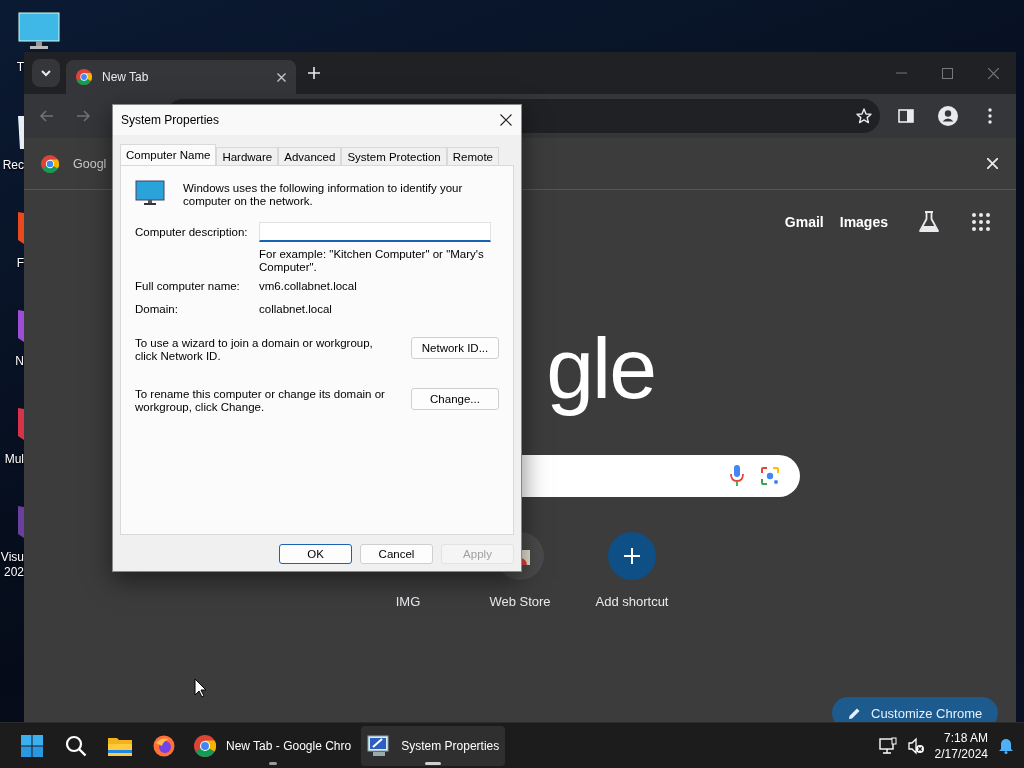 The height and width of the screenshot is (768, 1024). I want to click on taskbar-button: New Tab - Google Chro, so click(273, 745).